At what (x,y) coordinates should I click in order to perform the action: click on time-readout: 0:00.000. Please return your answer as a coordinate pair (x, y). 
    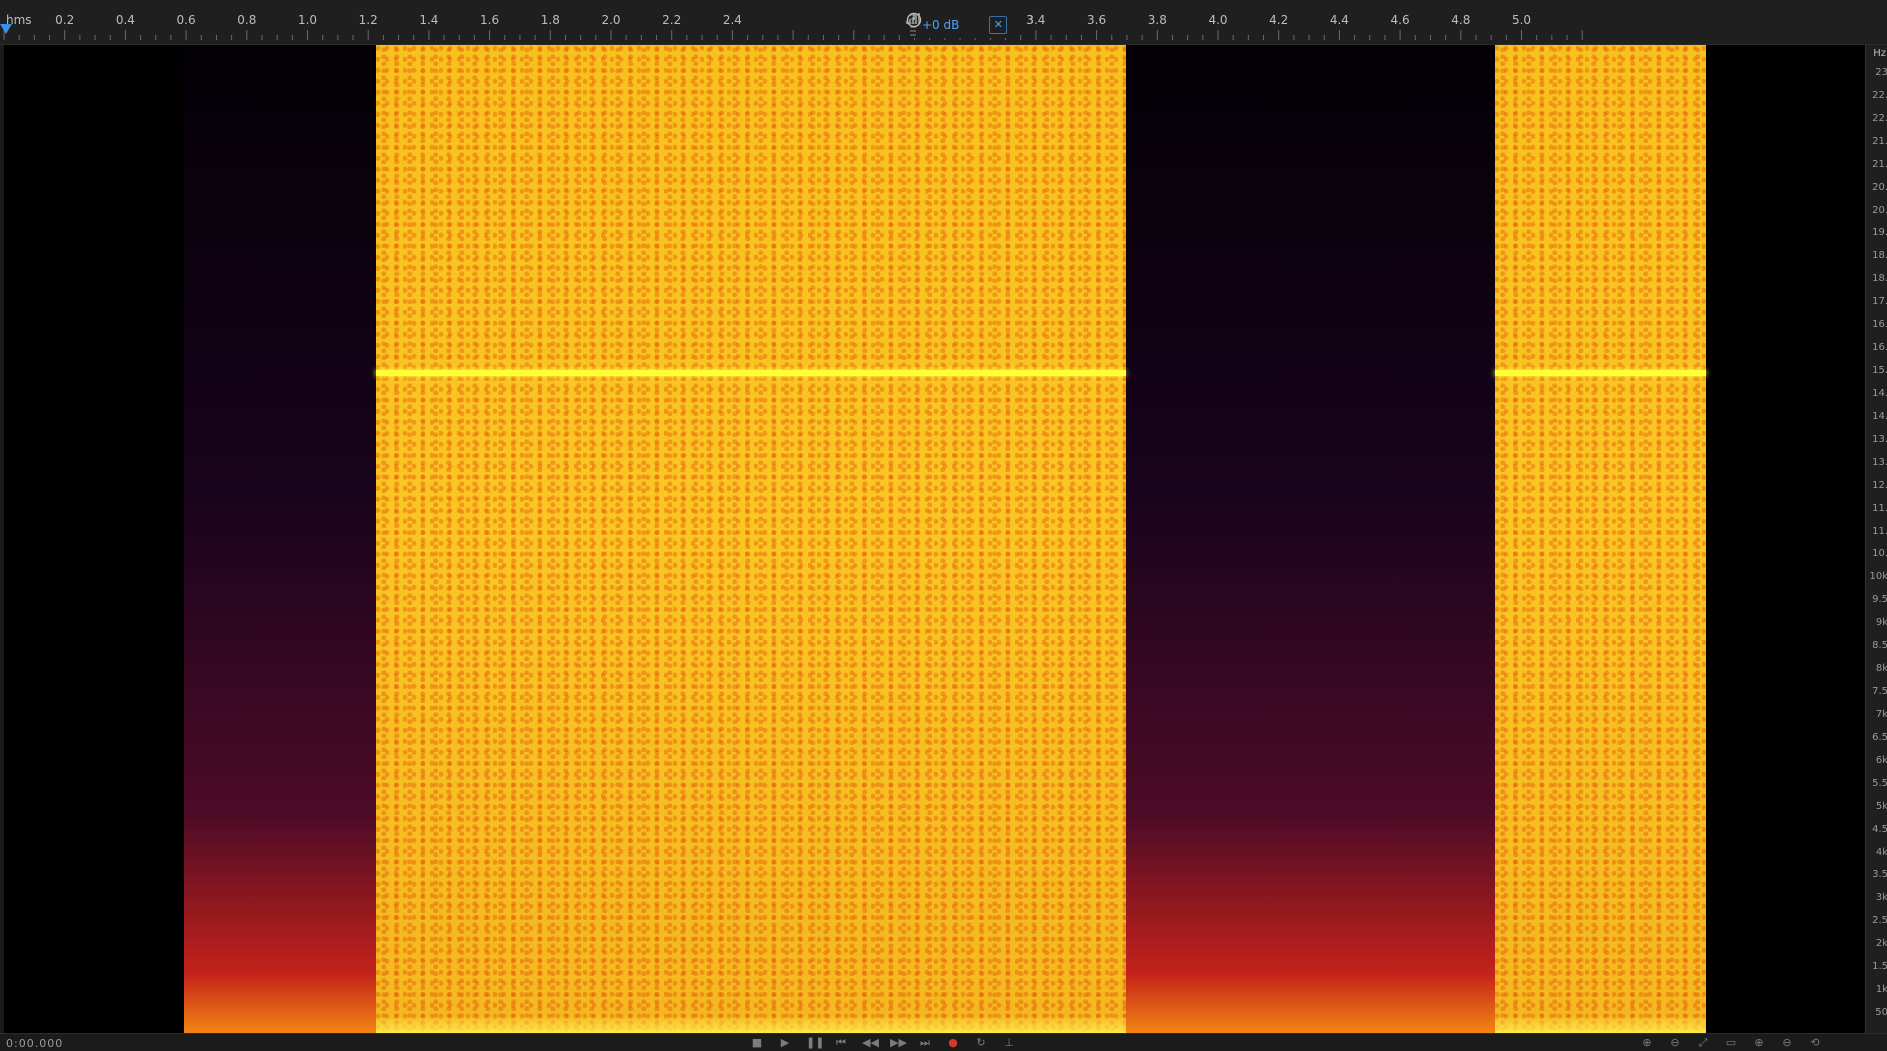
    Looking at the image, I should click on (35, 1043).